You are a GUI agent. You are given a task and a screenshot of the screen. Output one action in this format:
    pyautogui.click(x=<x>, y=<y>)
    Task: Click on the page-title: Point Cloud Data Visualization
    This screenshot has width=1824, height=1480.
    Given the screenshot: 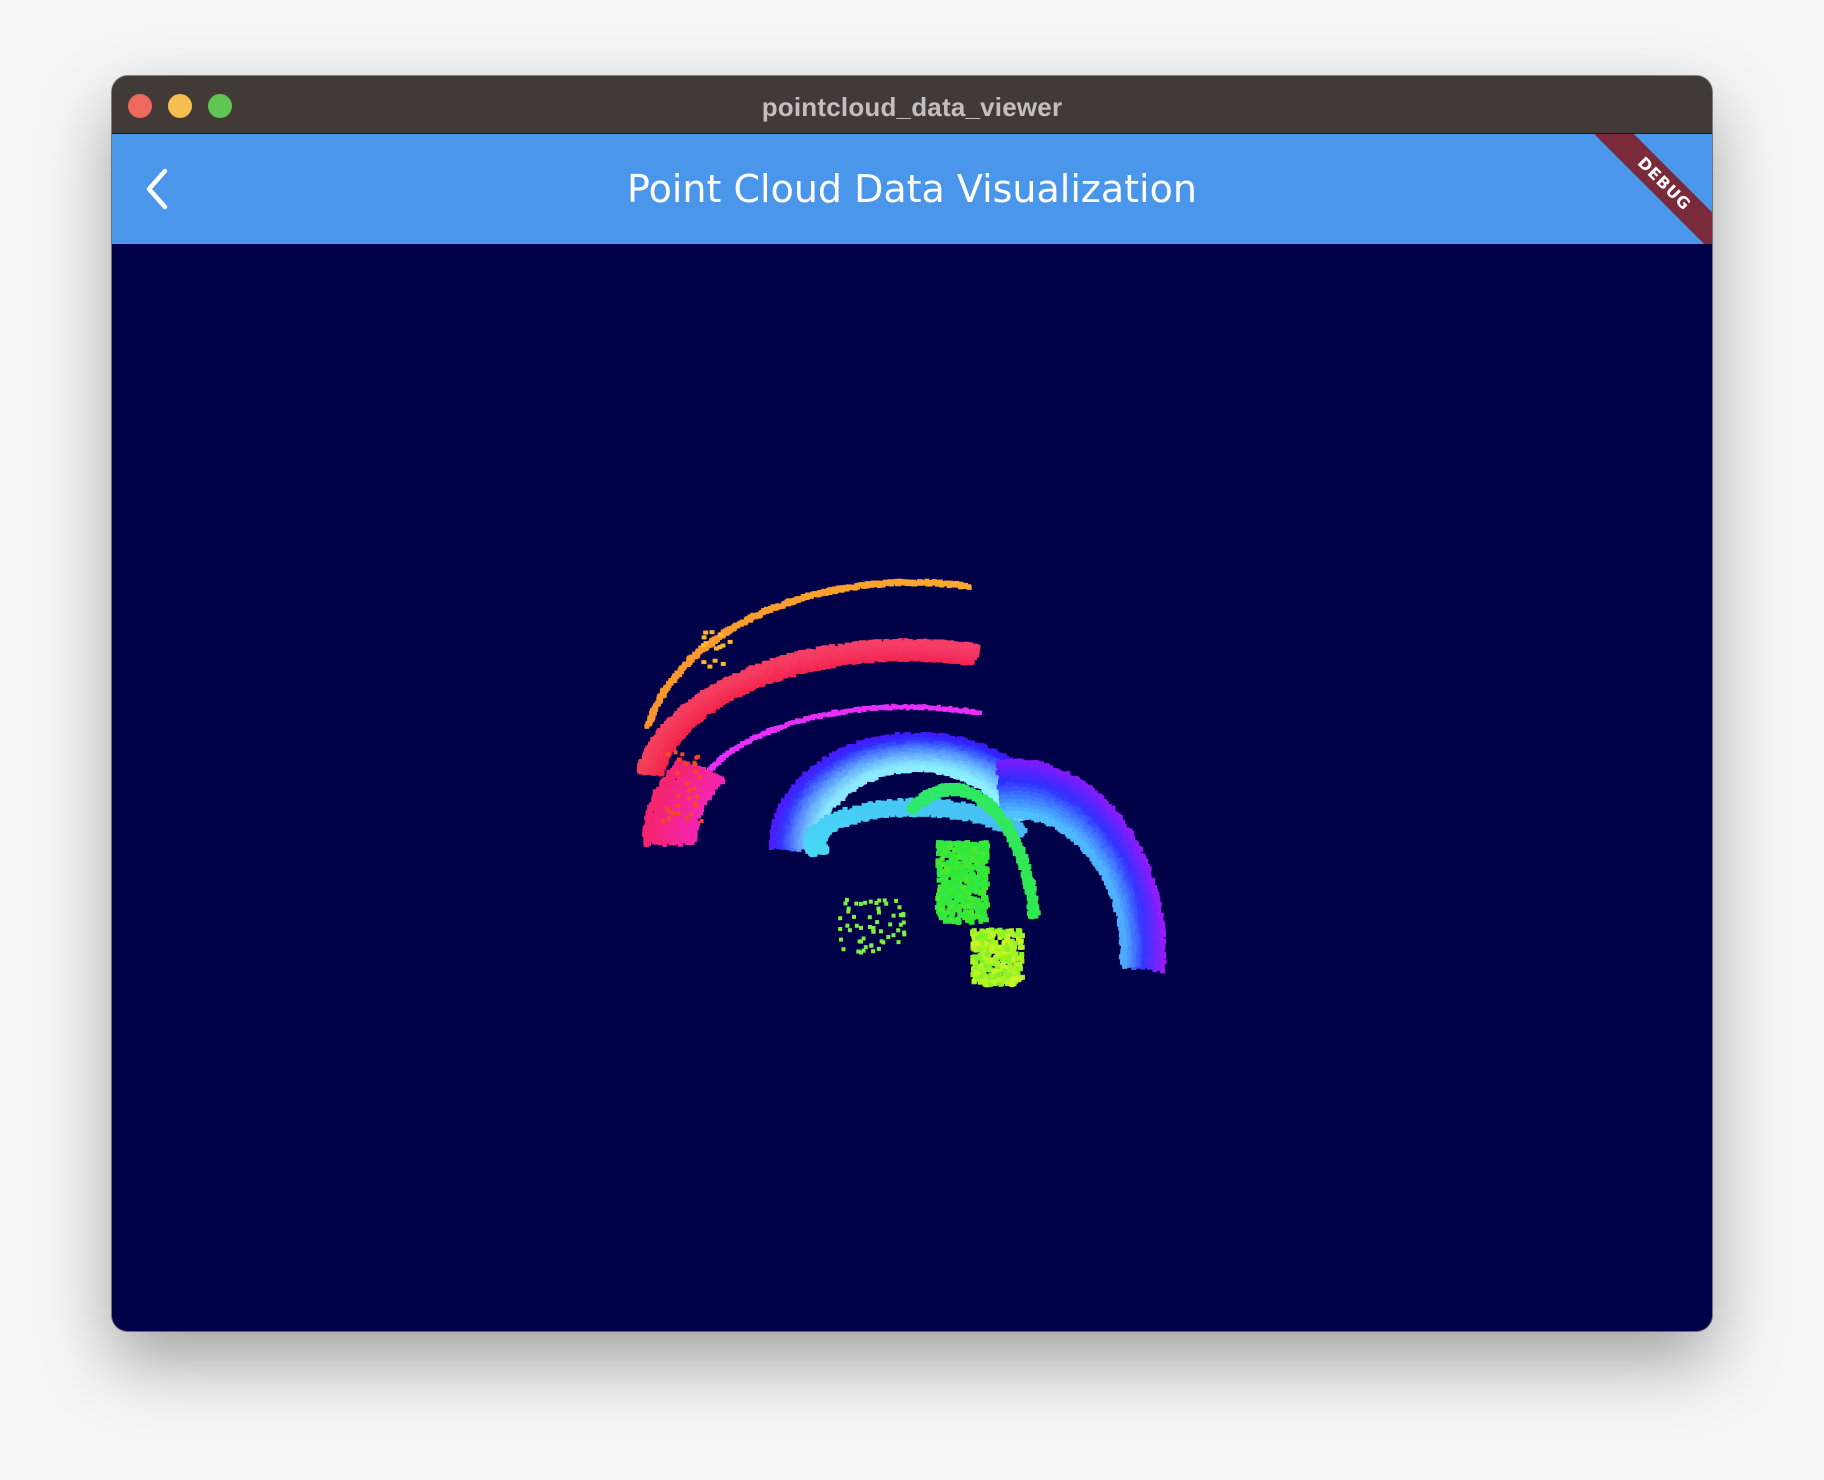 What is the action you would take?
    pyautogui.click(x=912, y=189)
    